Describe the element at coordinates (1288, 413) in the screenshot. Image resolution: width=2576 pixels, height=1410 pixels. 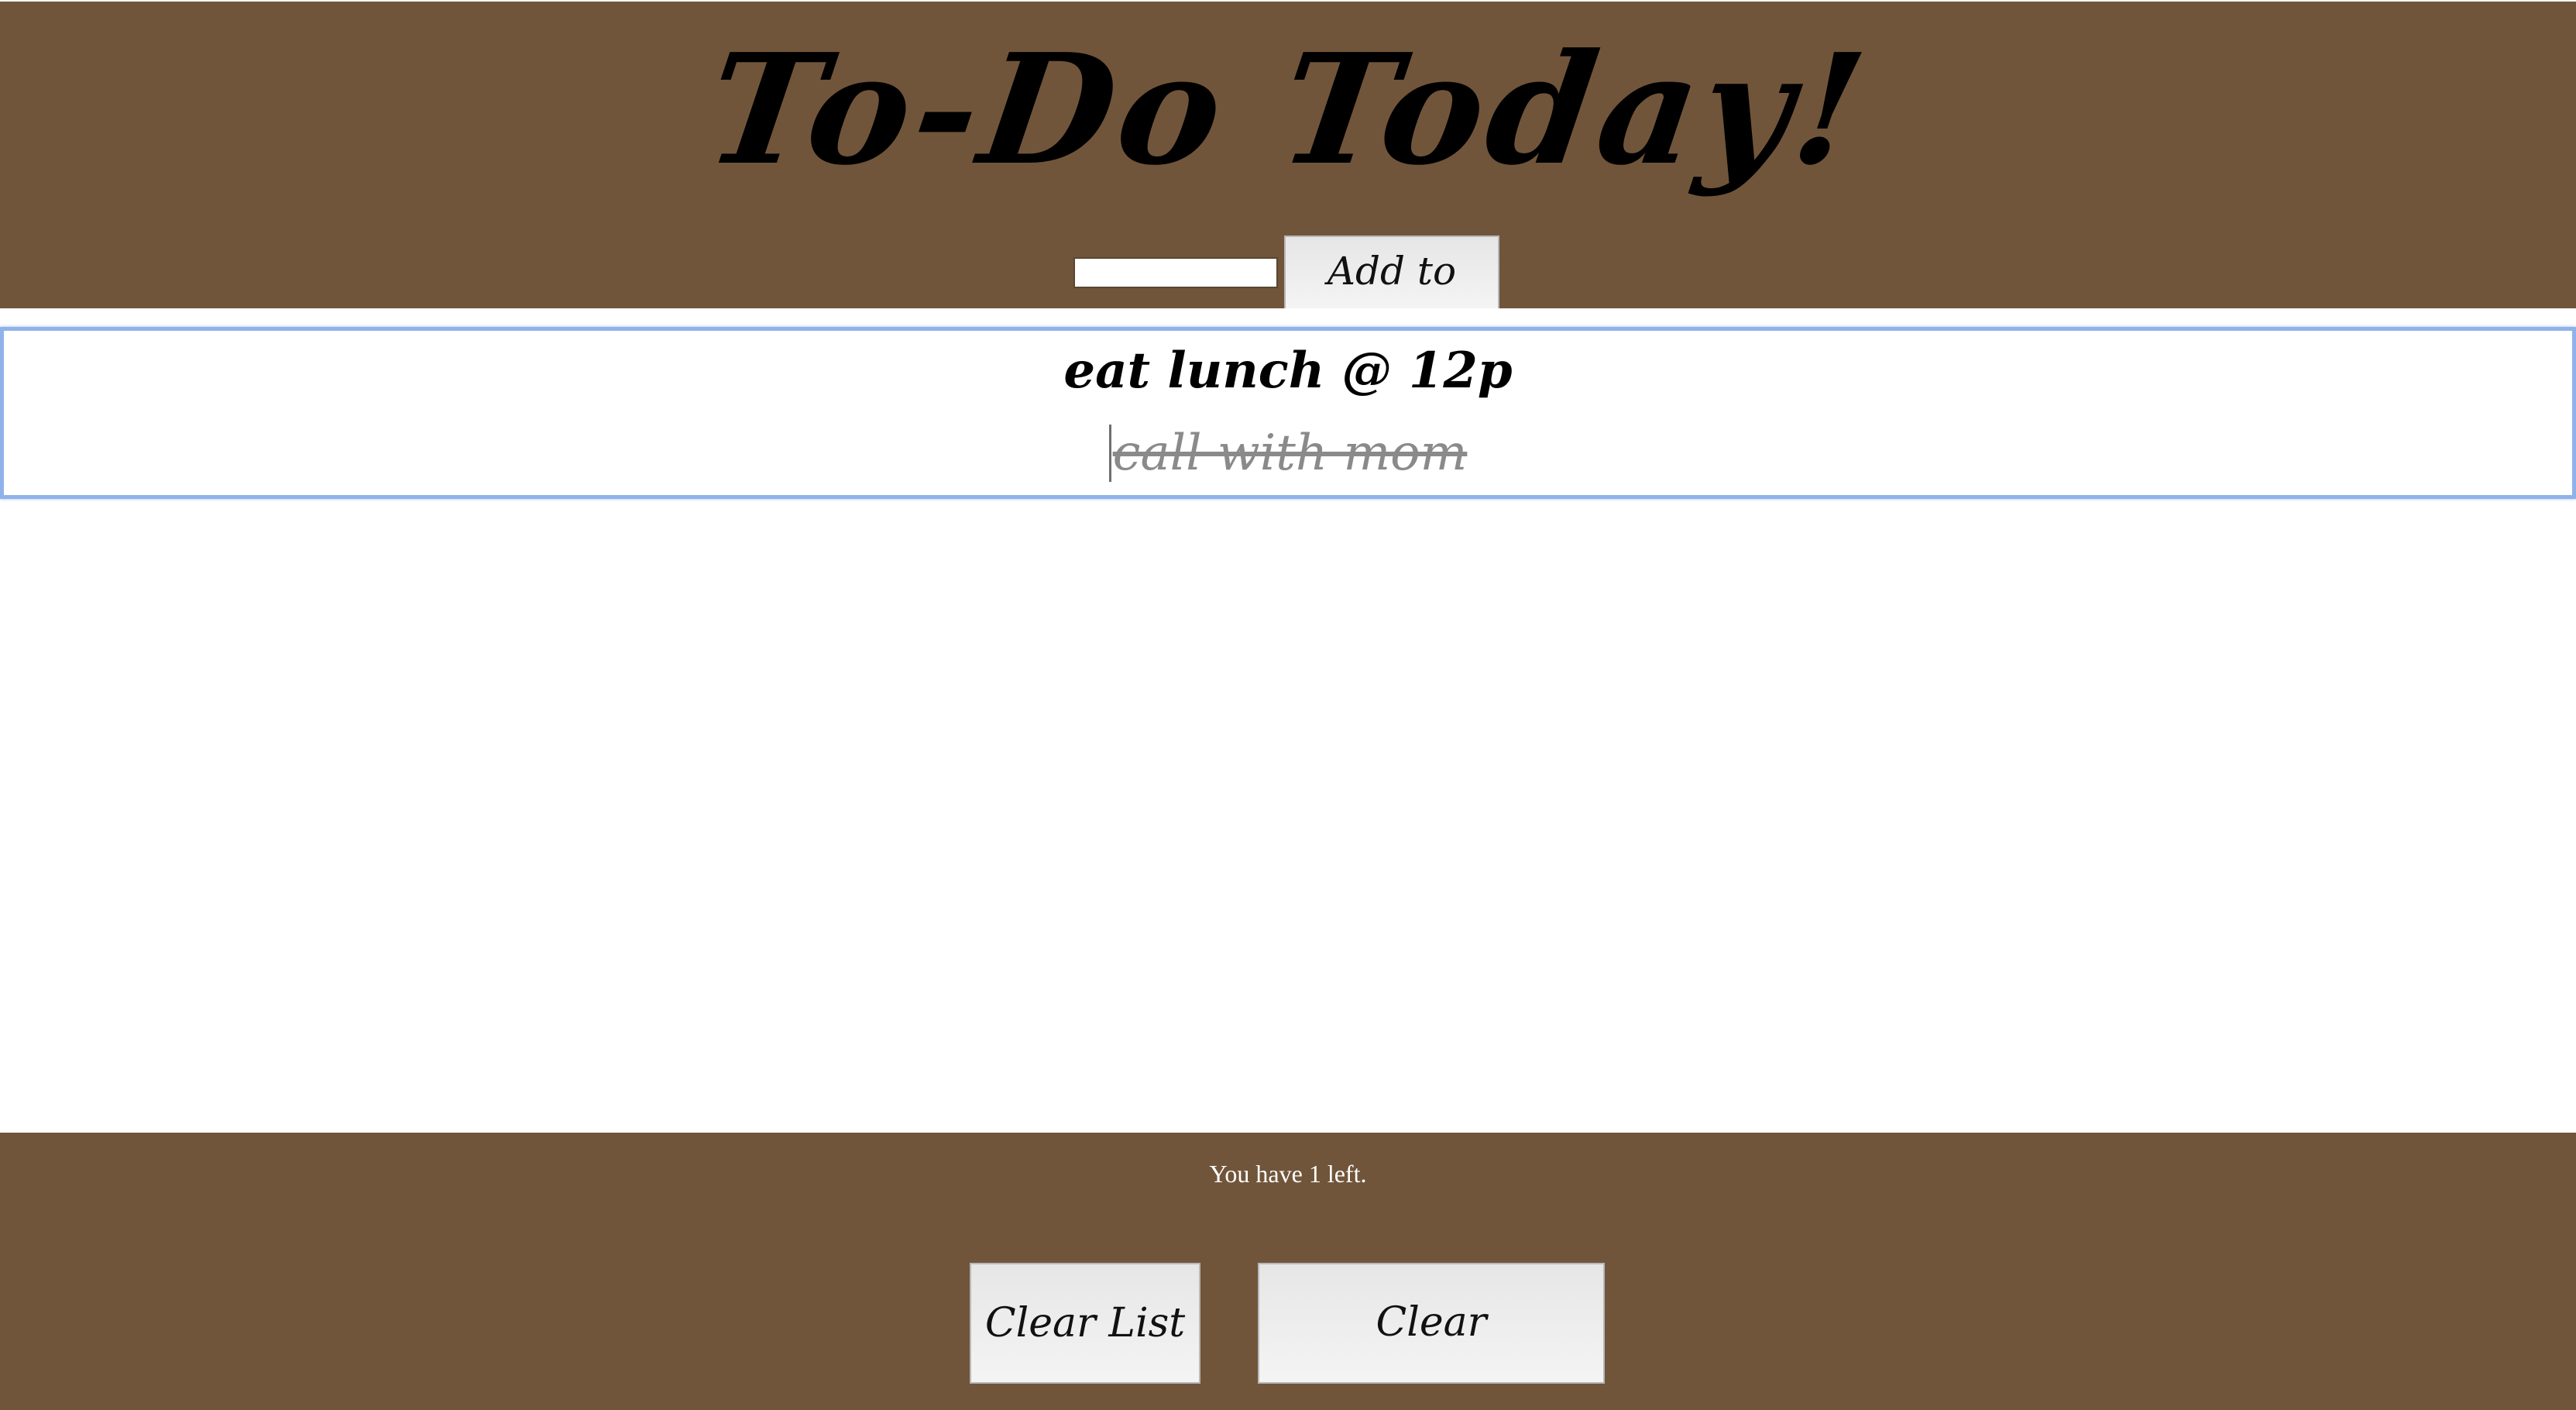
I see `todo-list: eat lunch @ 12p call with mom` at that location.